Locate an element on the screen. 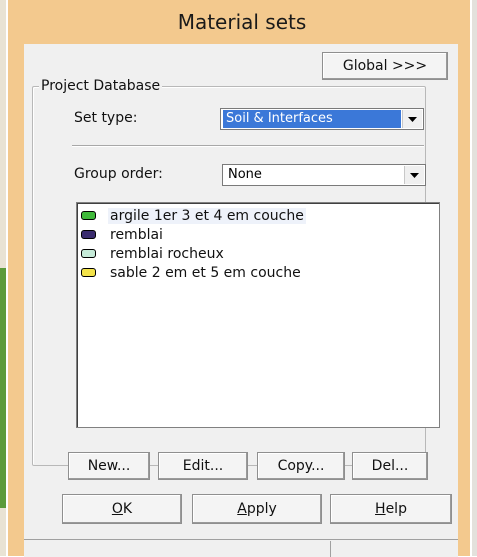 This screenshot has width=477, height=557. status-bar is located at coordinates (241, 548).